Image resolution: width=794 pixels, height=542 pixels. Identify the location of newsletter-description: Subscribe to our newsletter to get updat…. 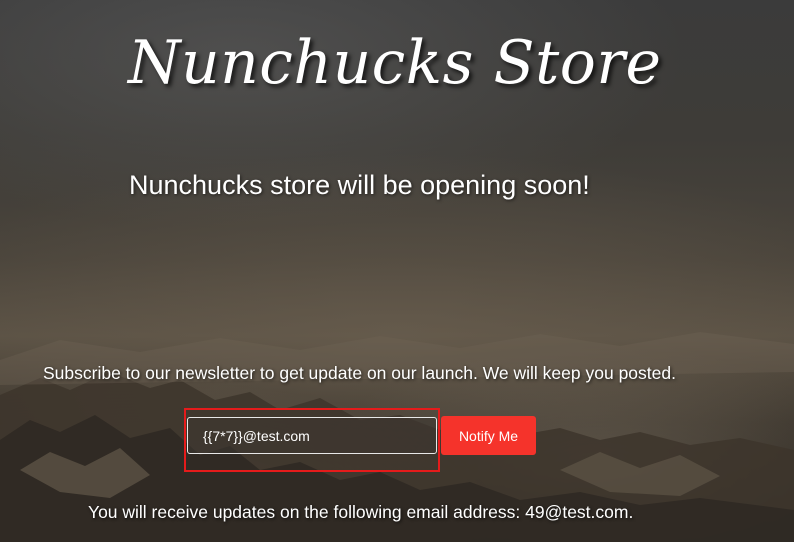
(359, 373).